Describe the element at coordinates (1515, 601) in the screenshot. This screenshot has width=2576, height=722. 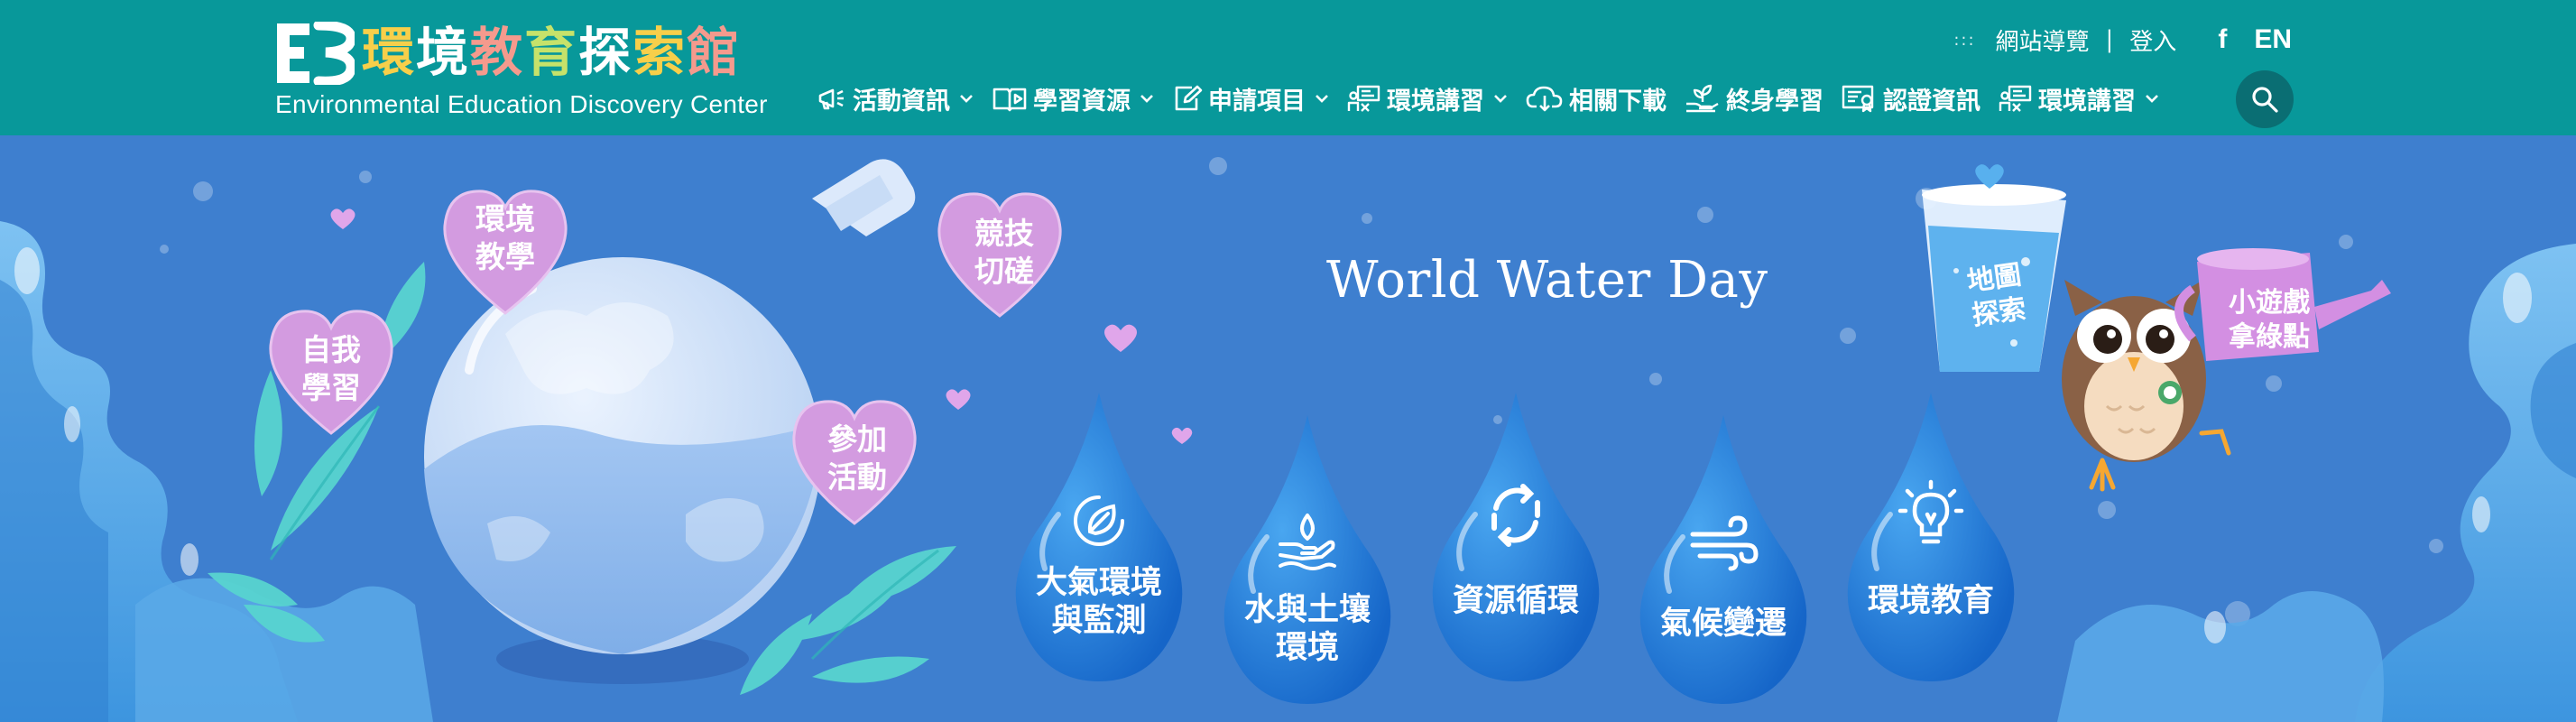
I see `drop-label: 資源循環` at that location.